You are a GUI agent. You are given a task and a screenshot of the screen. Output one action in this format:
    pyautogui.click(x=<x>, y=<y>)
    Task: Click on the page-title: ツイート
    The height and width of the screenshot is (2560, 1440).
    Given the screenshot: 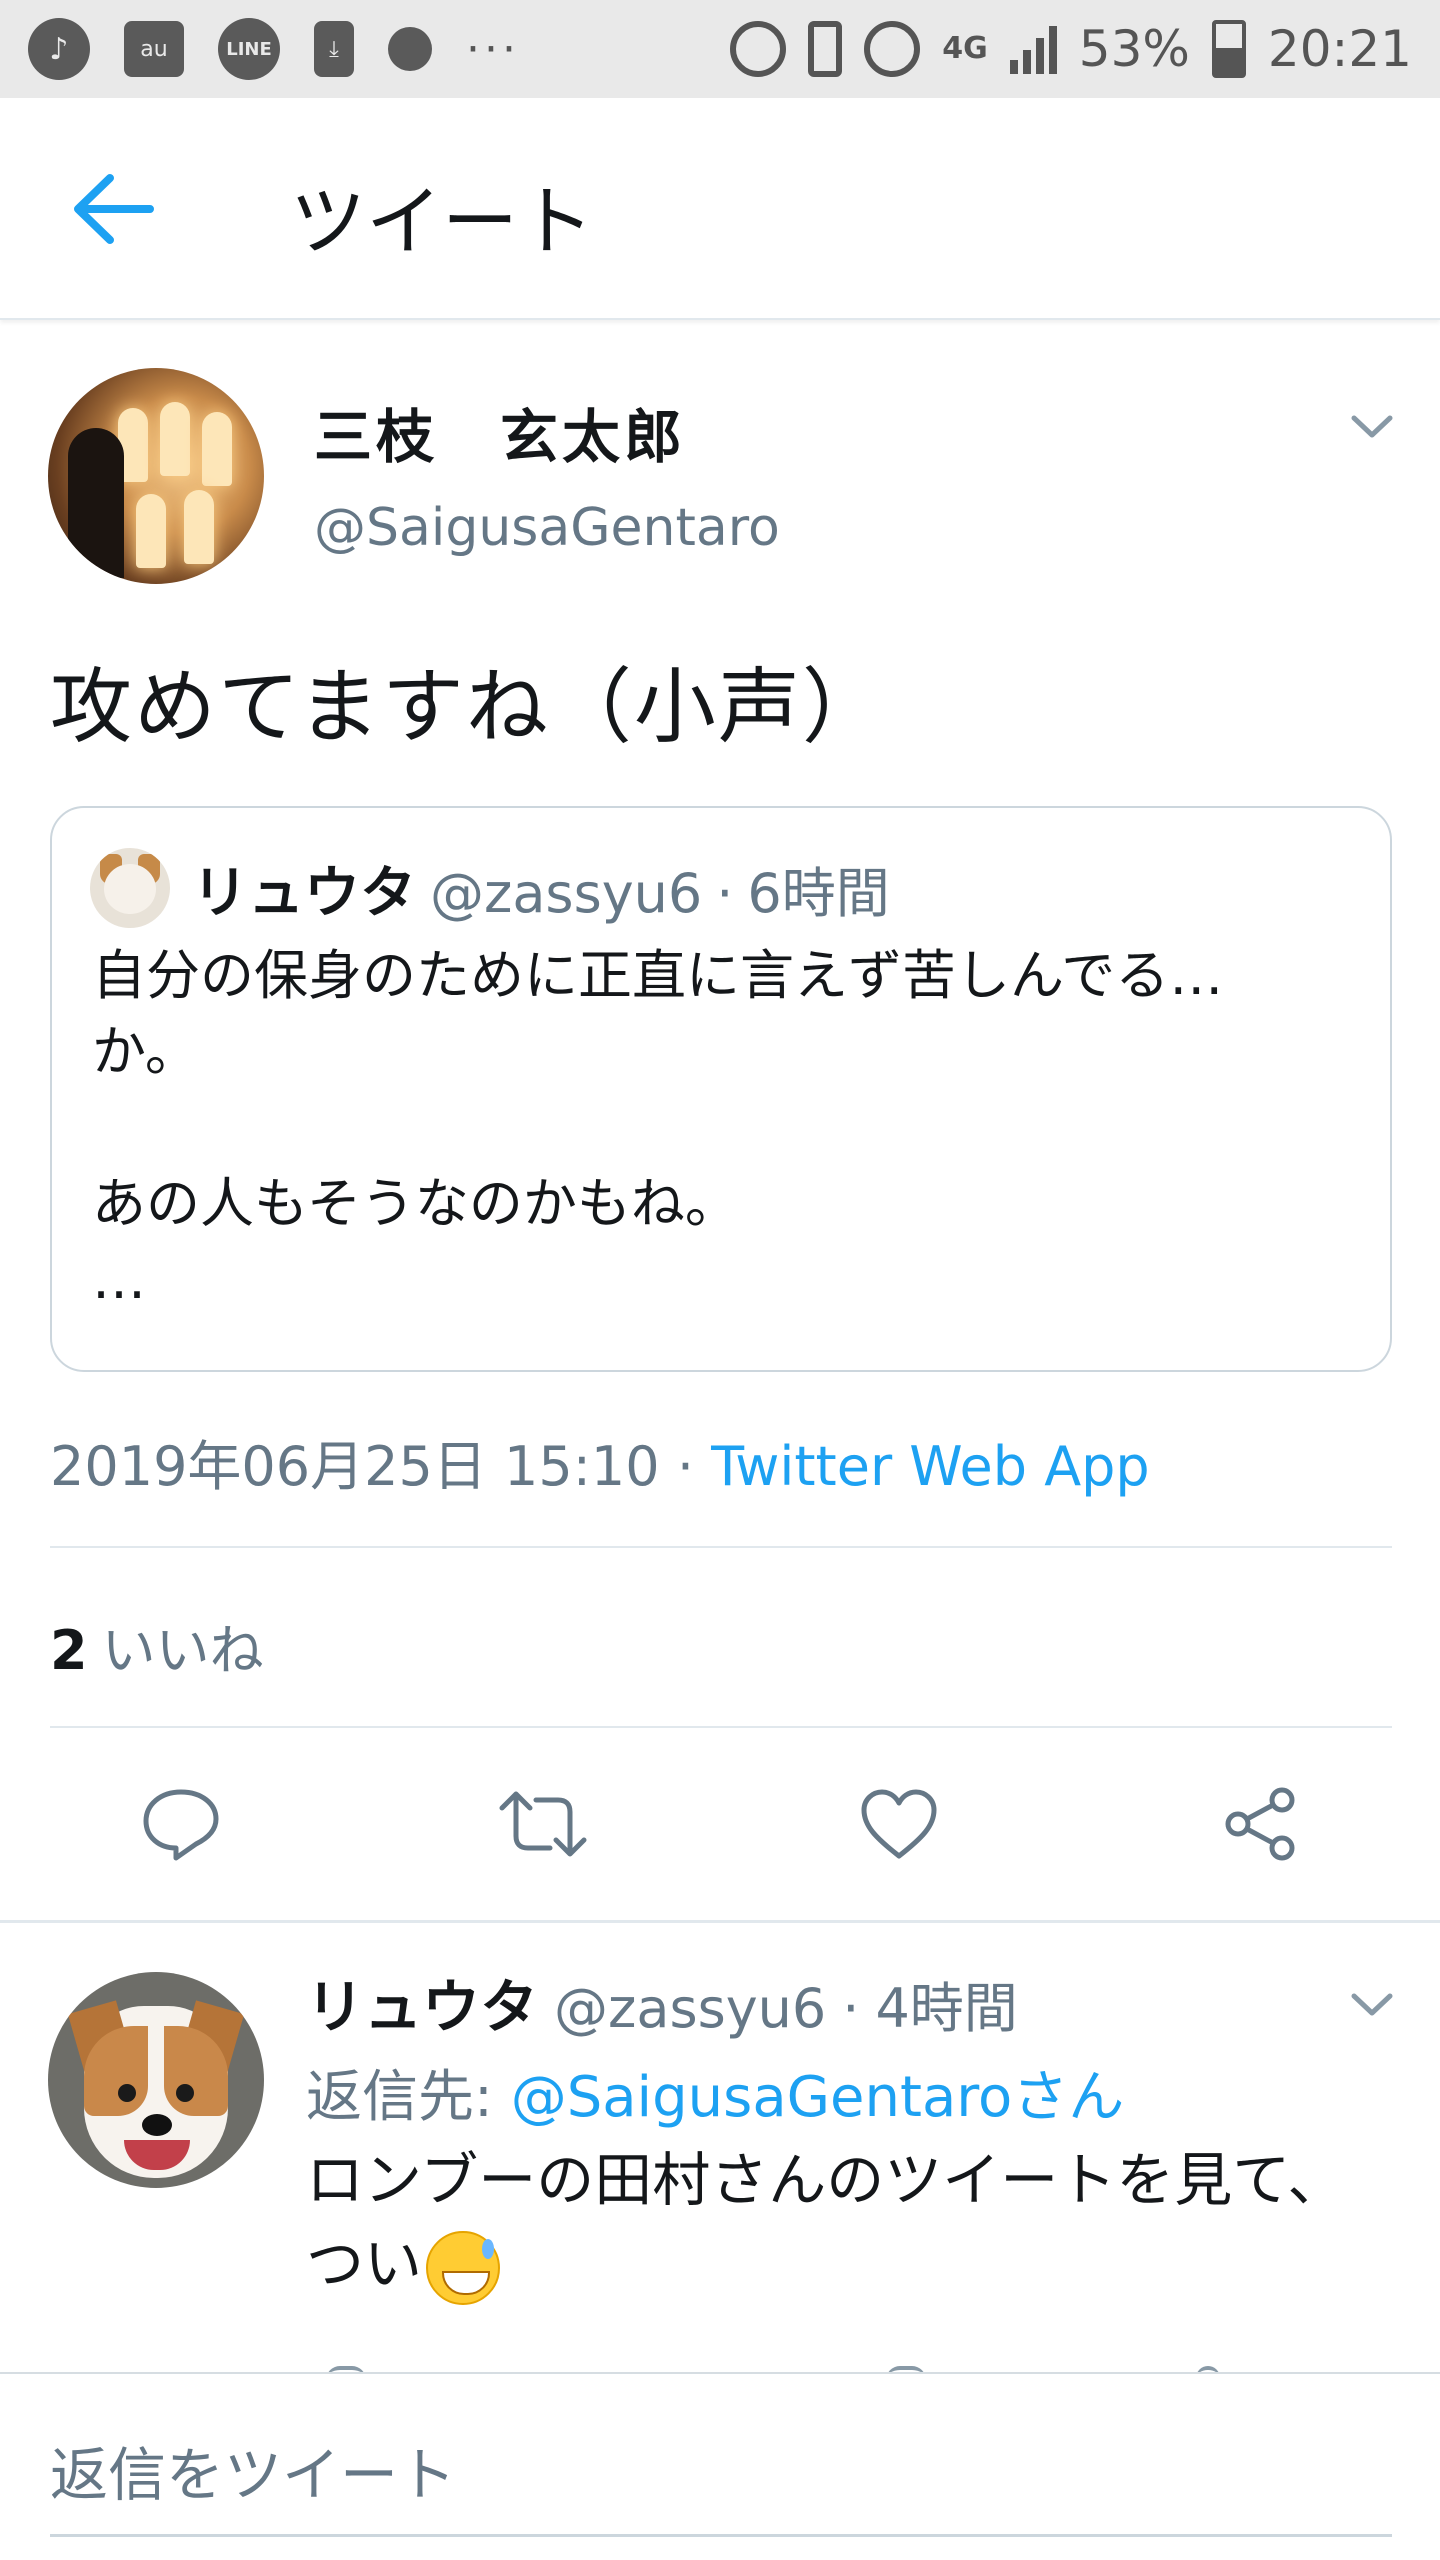 What is the action you would take?
    pyautogui.click(x=442, y=221)
    